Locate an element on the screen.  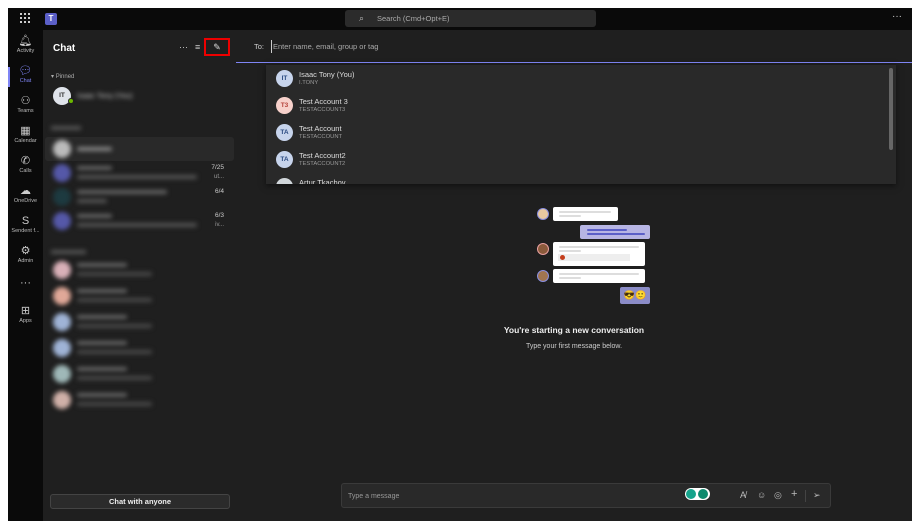
suggestion-item: TA Test Account TESTACCOUNT is located at coordinates (576, 132).